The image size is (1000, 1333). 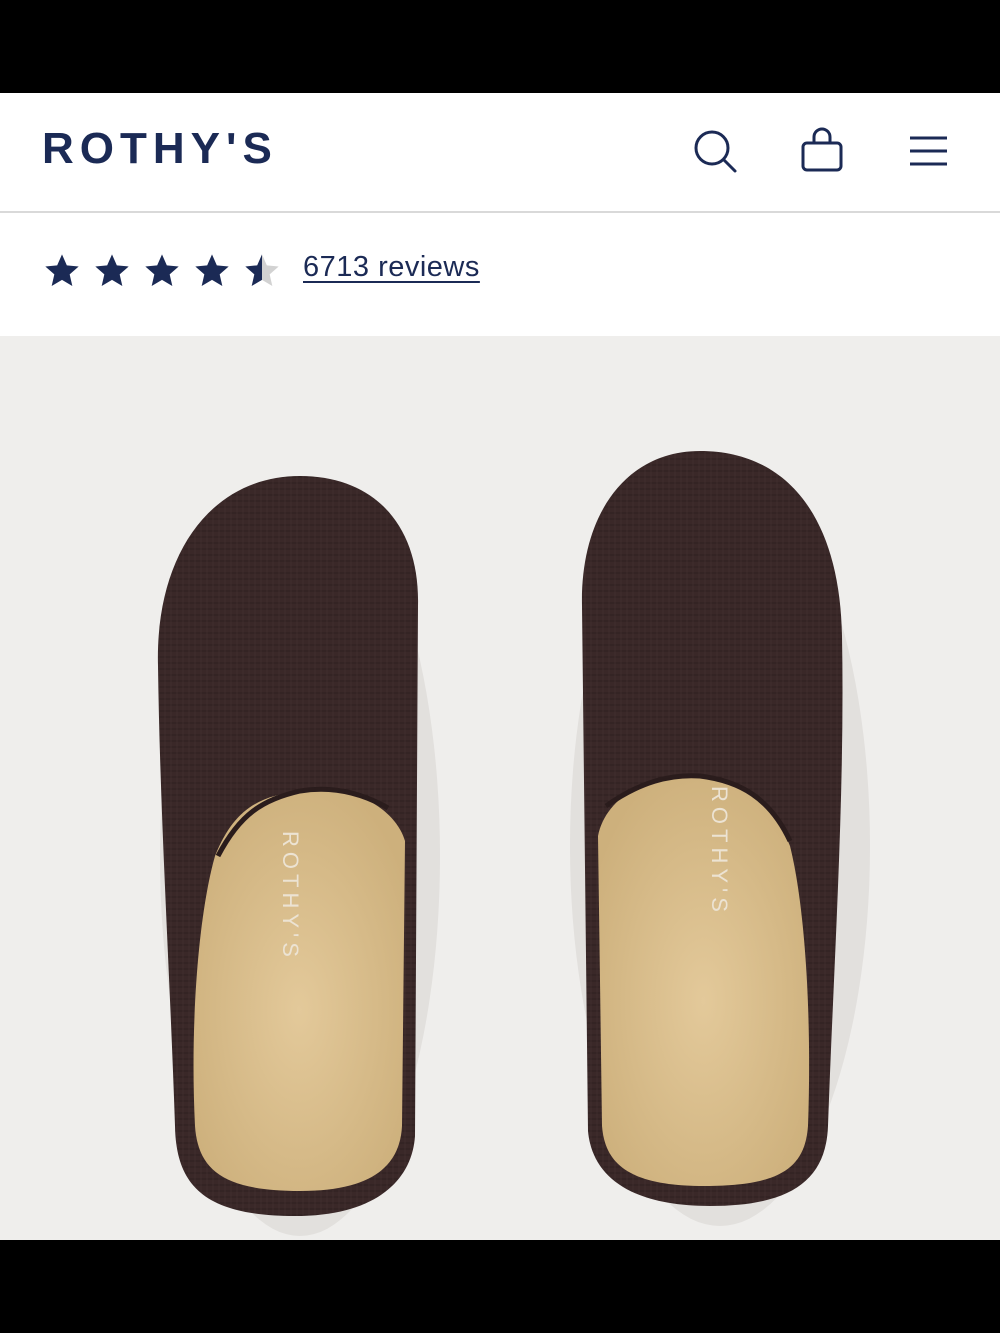 I want to click on search-icon, so click(x=715, y=151).